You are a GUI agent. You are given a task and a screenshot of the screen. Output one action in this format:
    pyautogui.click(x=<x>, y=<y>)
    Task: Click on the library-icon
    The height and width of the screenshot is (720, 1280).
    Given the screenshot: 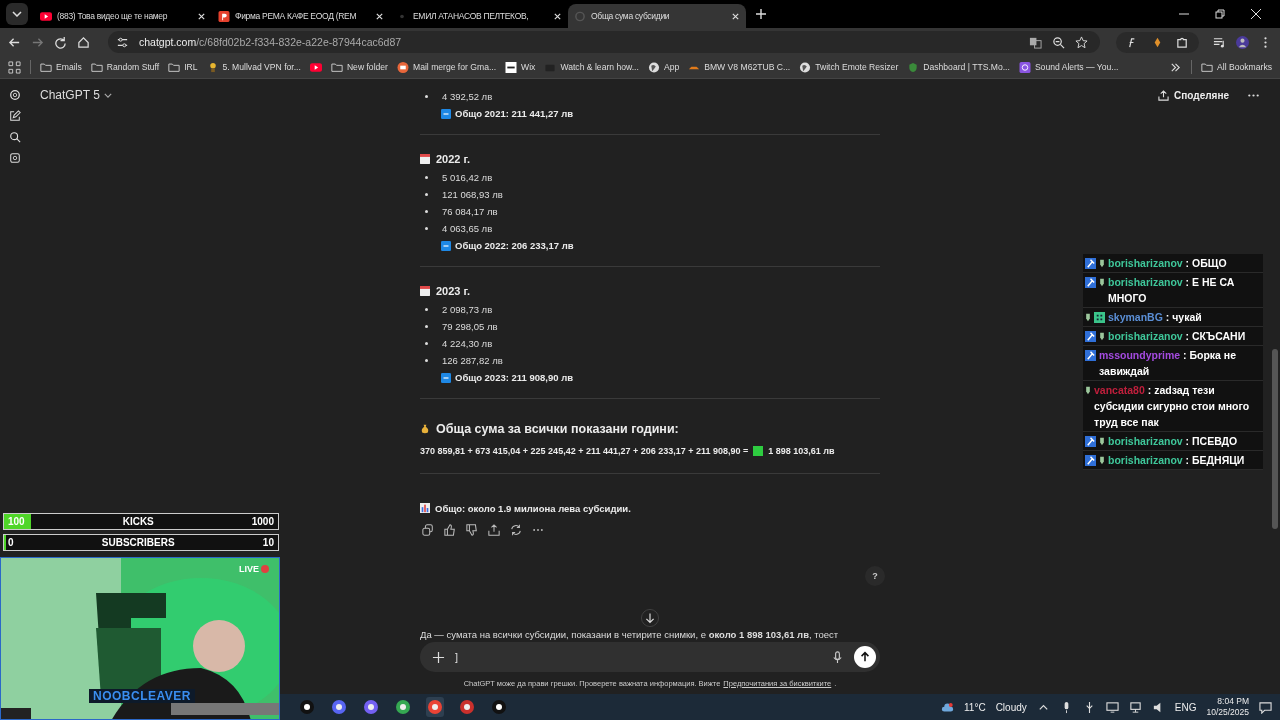 What is the action you would take?
    pyautogui.click(x=15, y=158)
    